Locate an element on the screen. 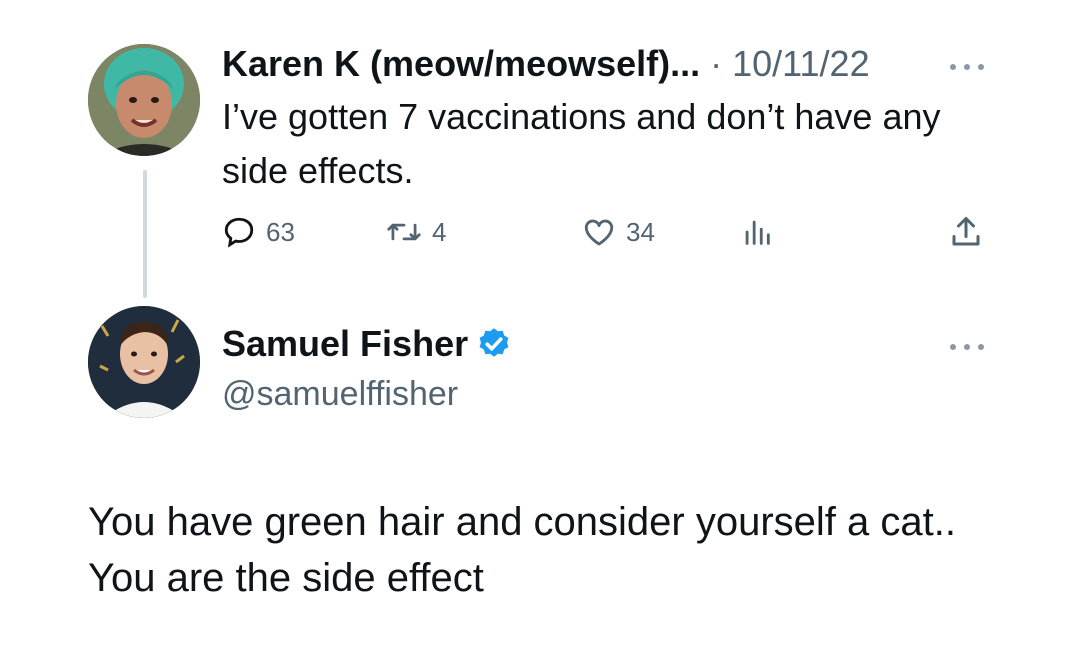  heart-icon is located at coordinates (599, 232).